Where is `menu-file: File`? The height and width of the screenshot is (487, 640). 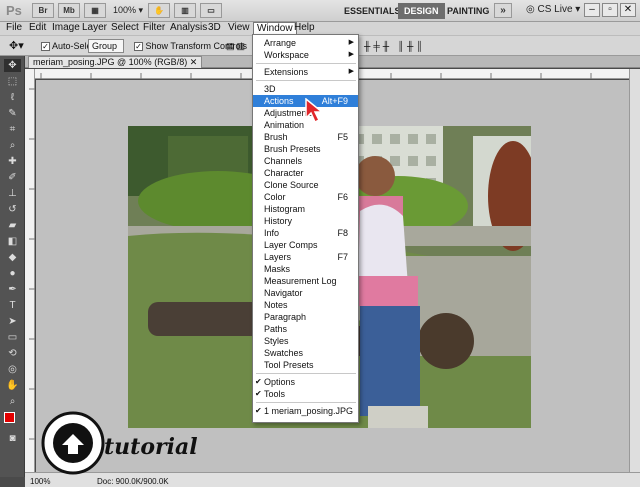
menu-file: File is located at coordinates (14, 28).